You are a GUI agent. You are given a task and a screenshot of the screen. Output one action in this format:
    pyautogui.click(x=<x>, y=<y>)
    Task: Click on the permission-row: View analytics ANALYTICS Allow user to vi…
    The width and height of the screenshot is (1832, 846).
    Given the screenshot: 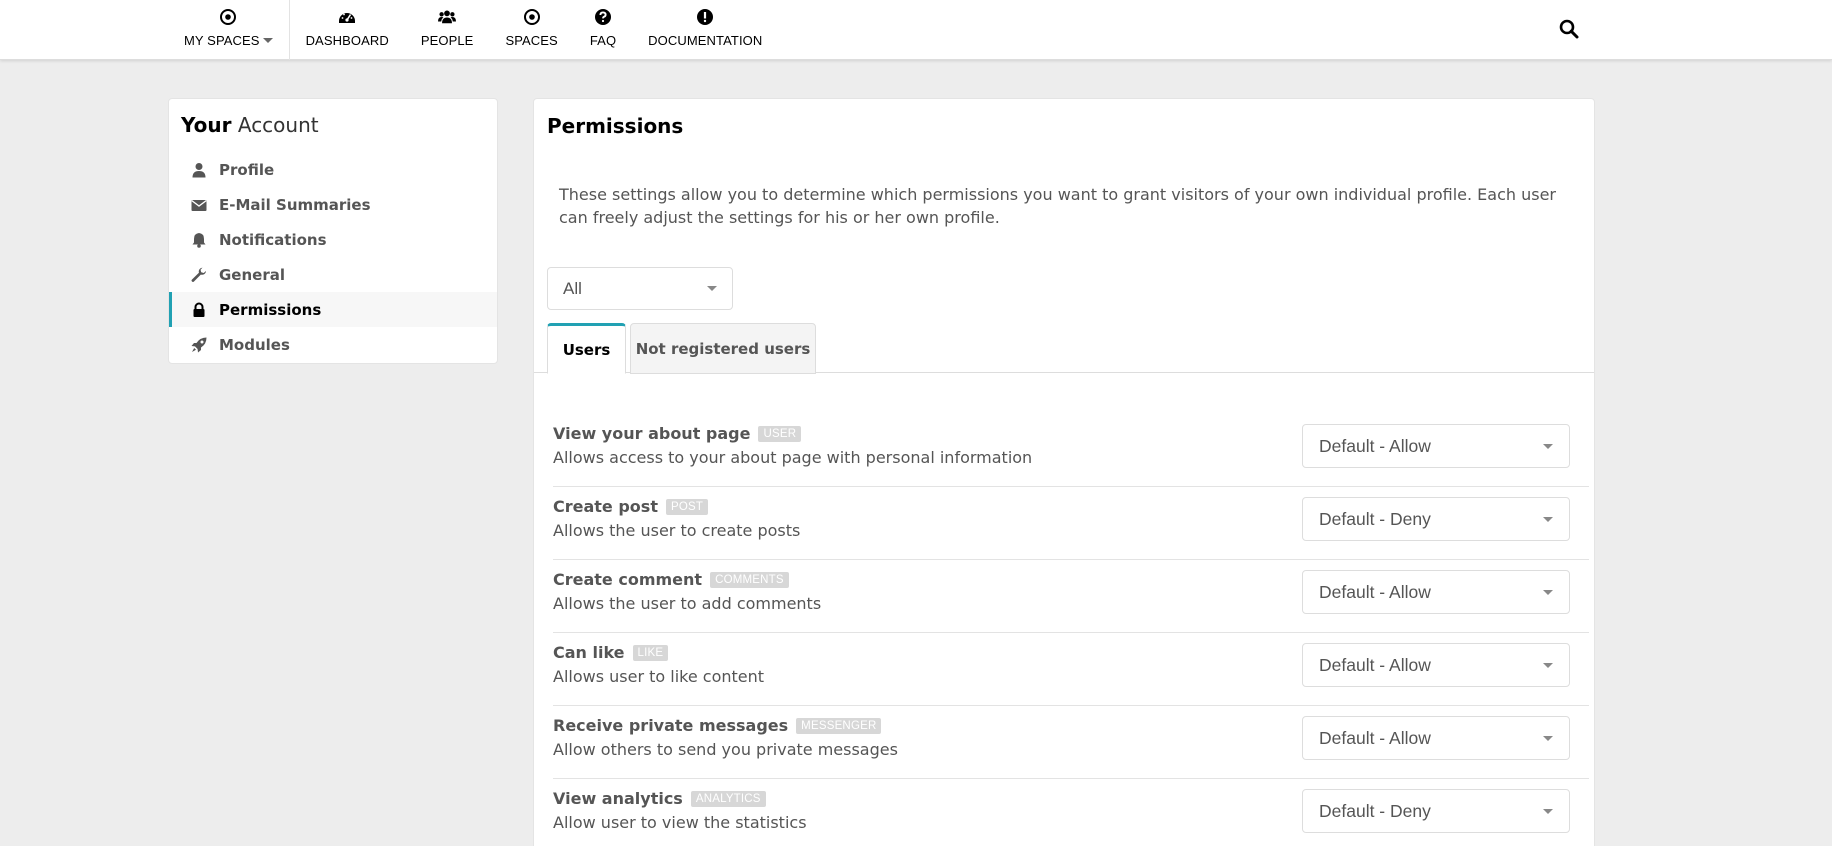 What is the action you would take?
    pyautogui.click(x=1071, y=812)
    